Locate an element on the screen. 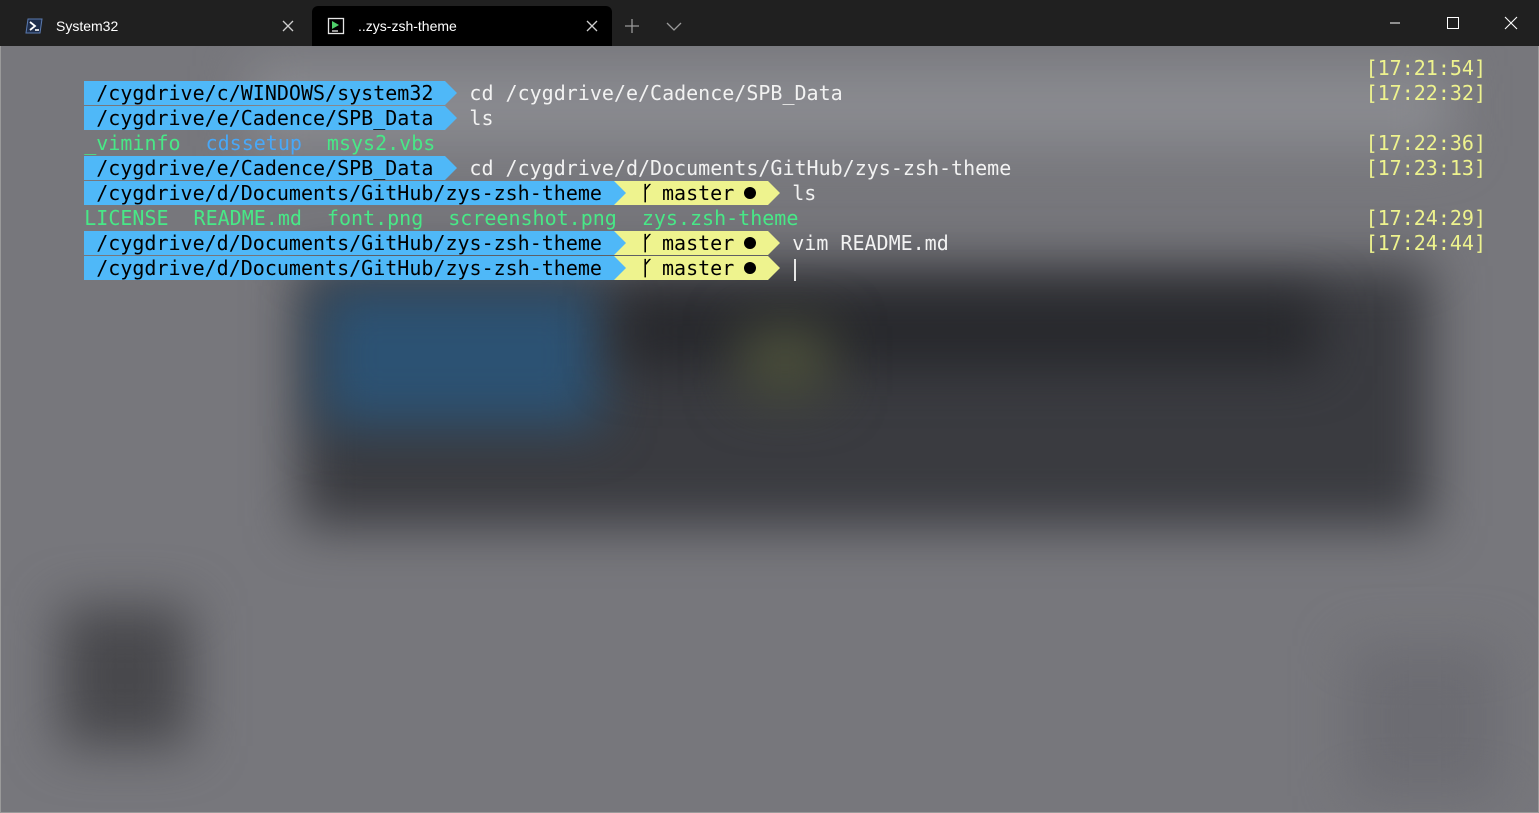 The image size is (1539, 813). tab-zys-zsh-theme: ..zys-zsh-theme is located at coordinates (462, 26).